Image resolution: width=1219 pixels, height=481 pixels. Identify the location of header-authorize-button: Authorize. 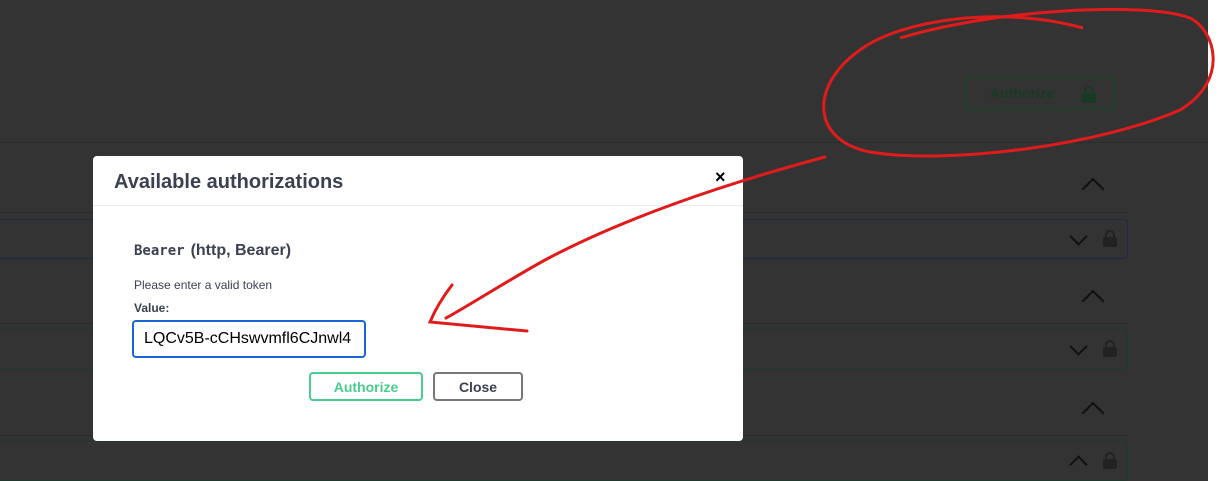
(1040, 93).